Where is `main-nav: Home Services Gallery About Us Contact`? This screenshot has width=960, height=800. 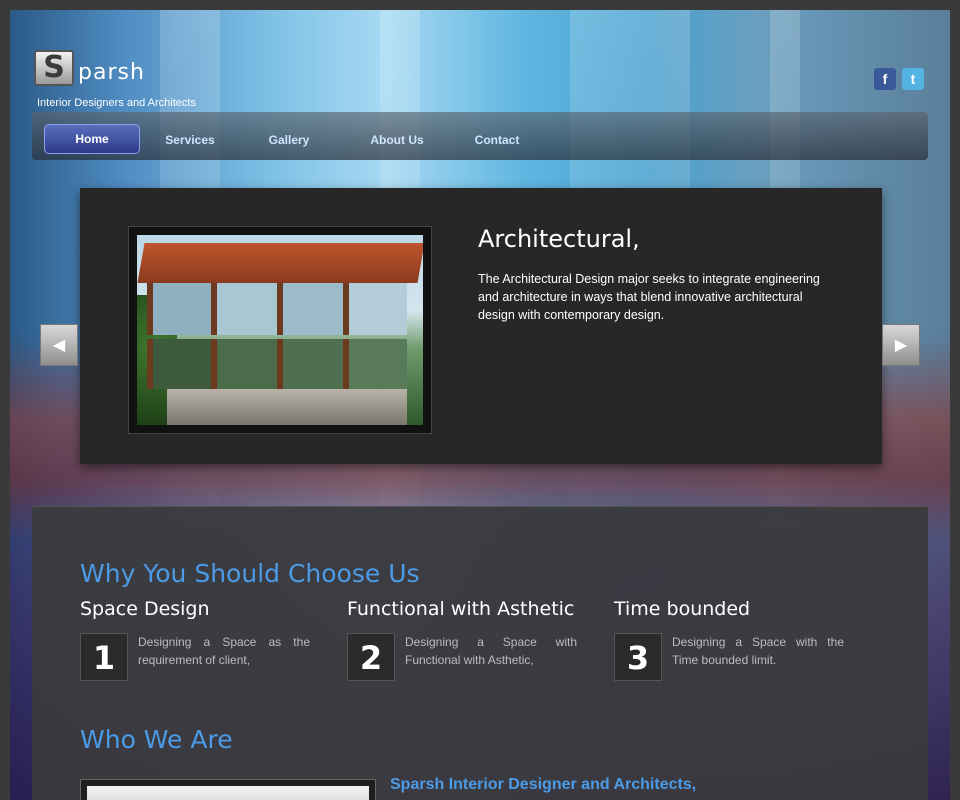
main-nav: Home Services Gallery About Us Contact is located at coordinates (480, 136).